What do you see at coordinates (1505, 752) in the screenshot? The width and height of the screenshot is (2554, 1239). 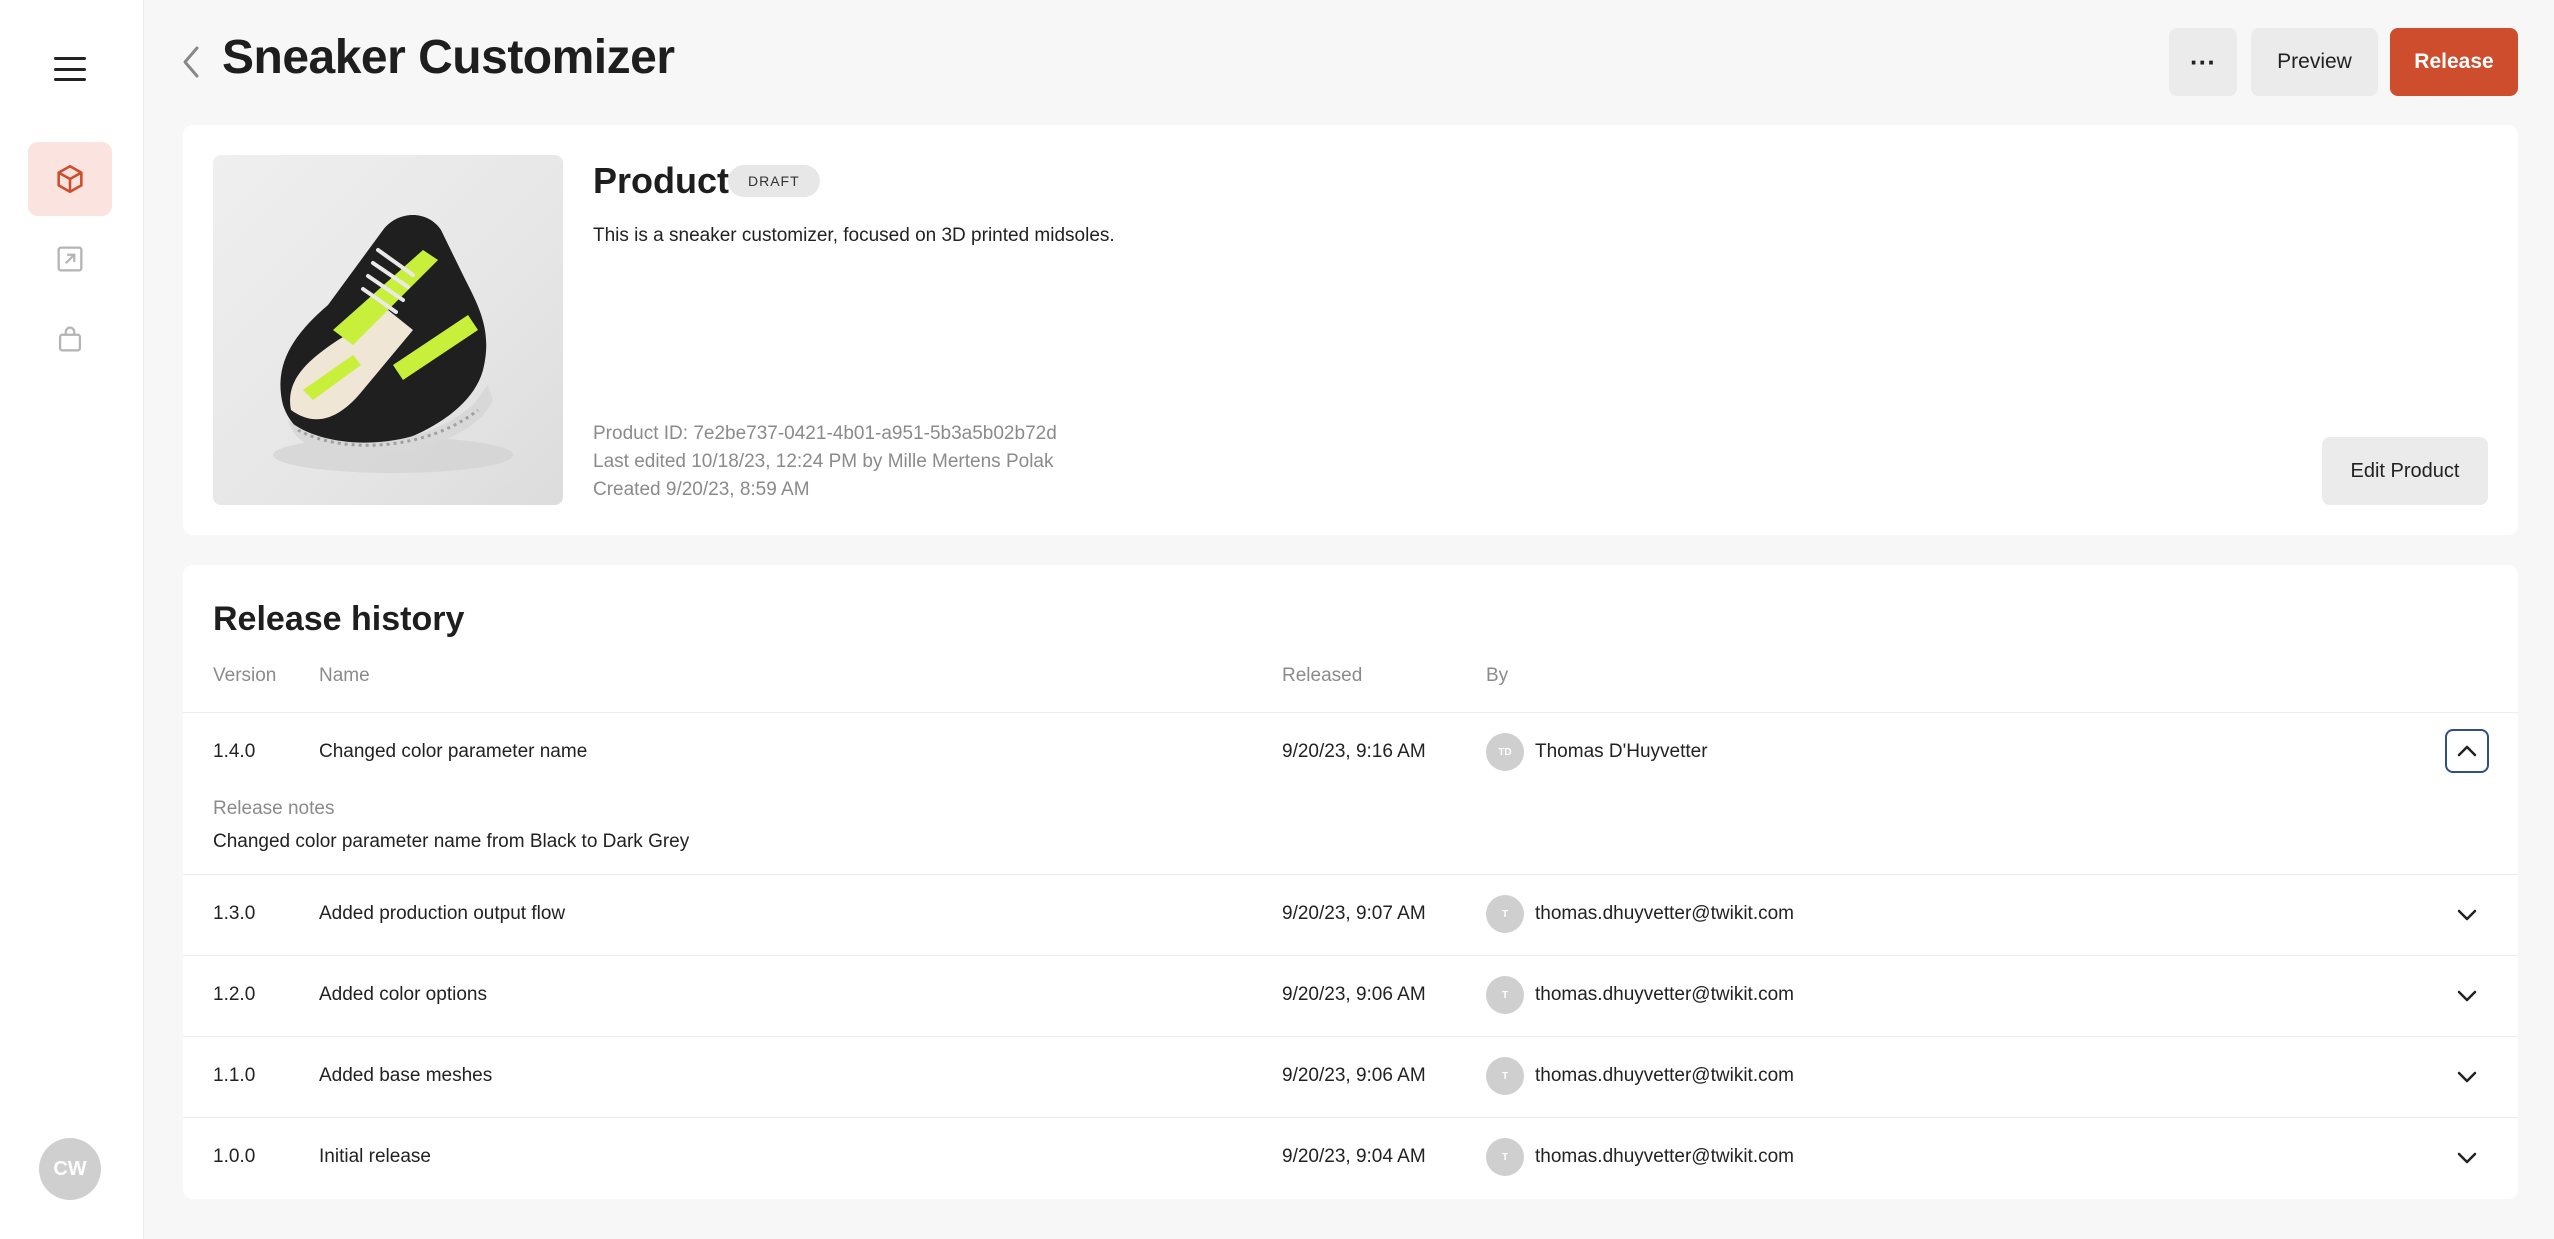 I see `author-avatar: TD` at bounding box center [1505, 752].